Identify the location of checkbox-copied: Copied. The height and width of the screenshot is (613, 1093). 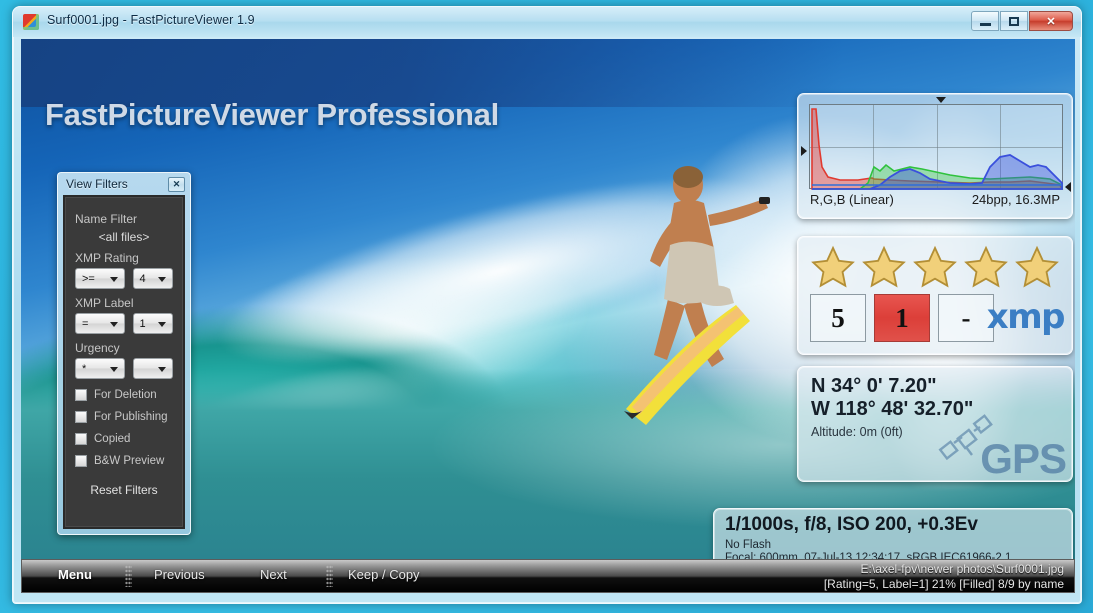
(124, 439).